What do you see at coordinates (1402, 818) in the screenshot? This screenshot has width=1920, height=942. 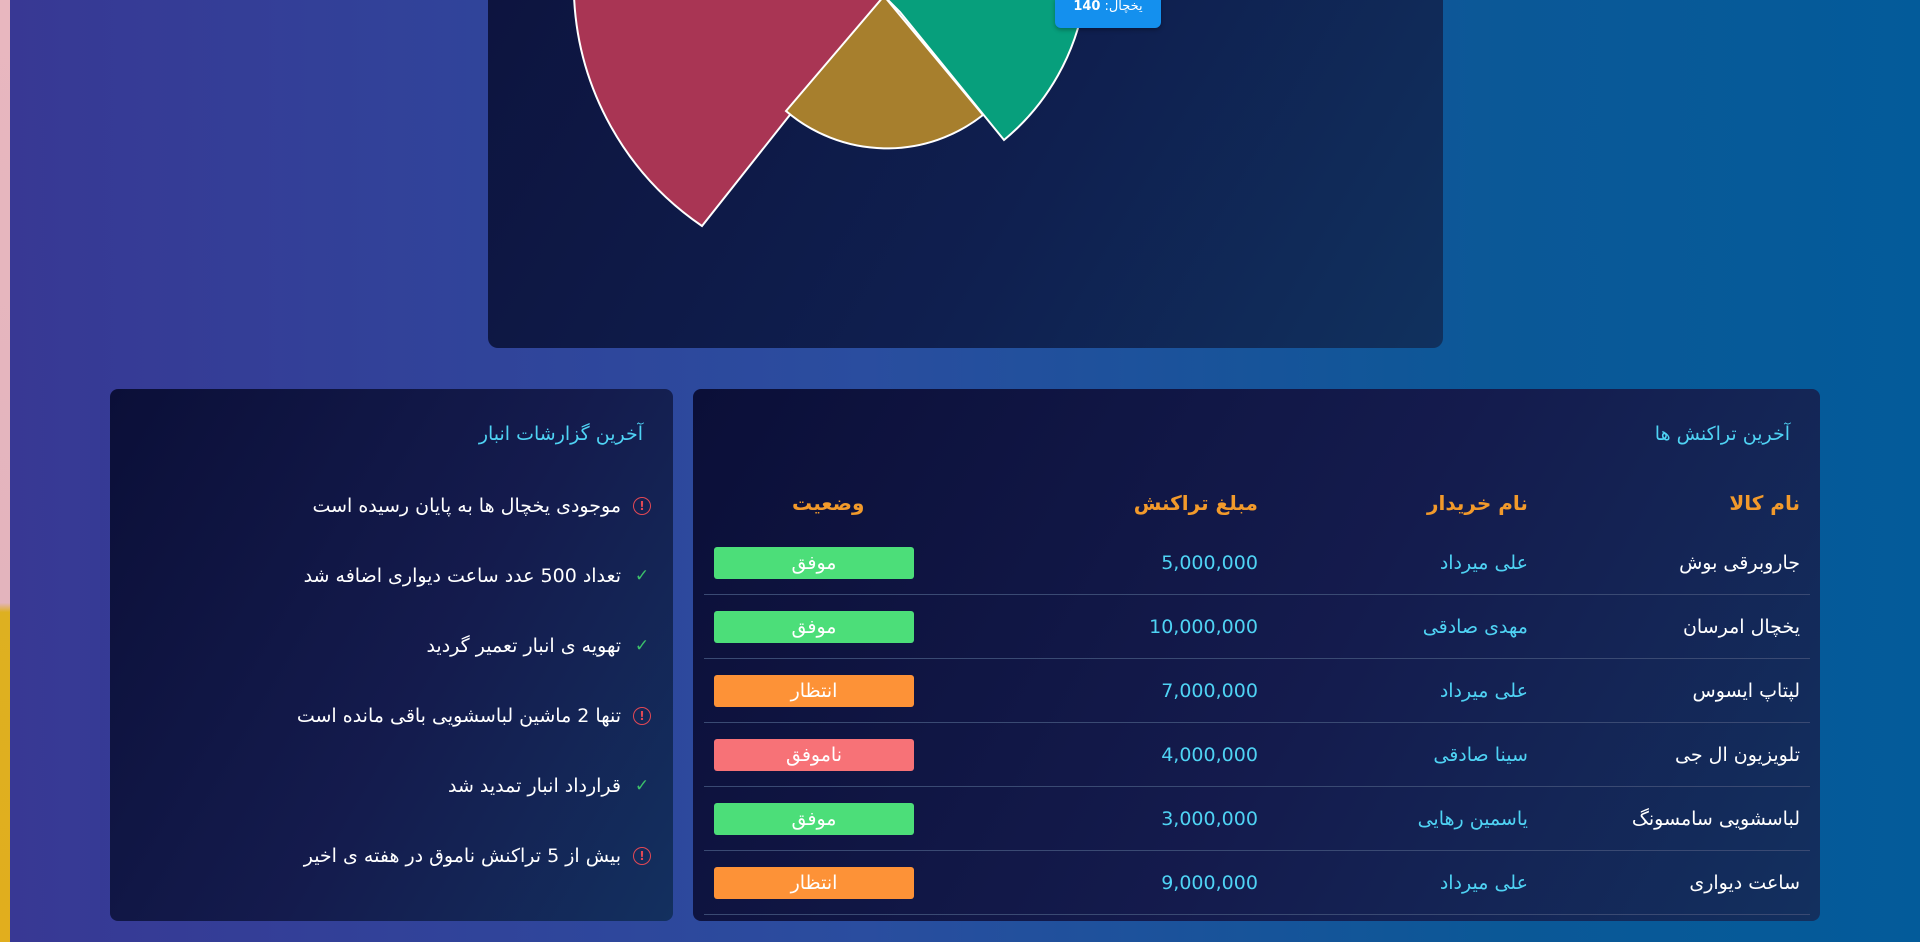 I see `cell-buyer: یاسمین رهایی` at bounding box center [1402, 818].